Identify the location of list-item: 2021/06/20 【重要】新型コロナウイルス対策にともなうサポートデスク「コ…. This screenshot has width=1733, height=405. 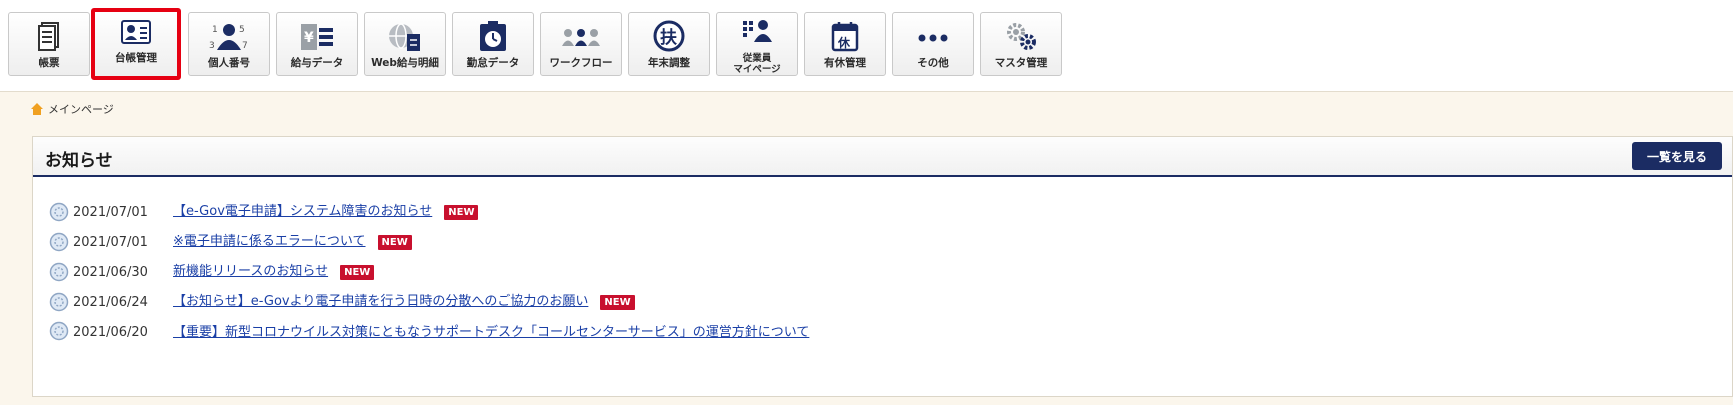
(880, 342).